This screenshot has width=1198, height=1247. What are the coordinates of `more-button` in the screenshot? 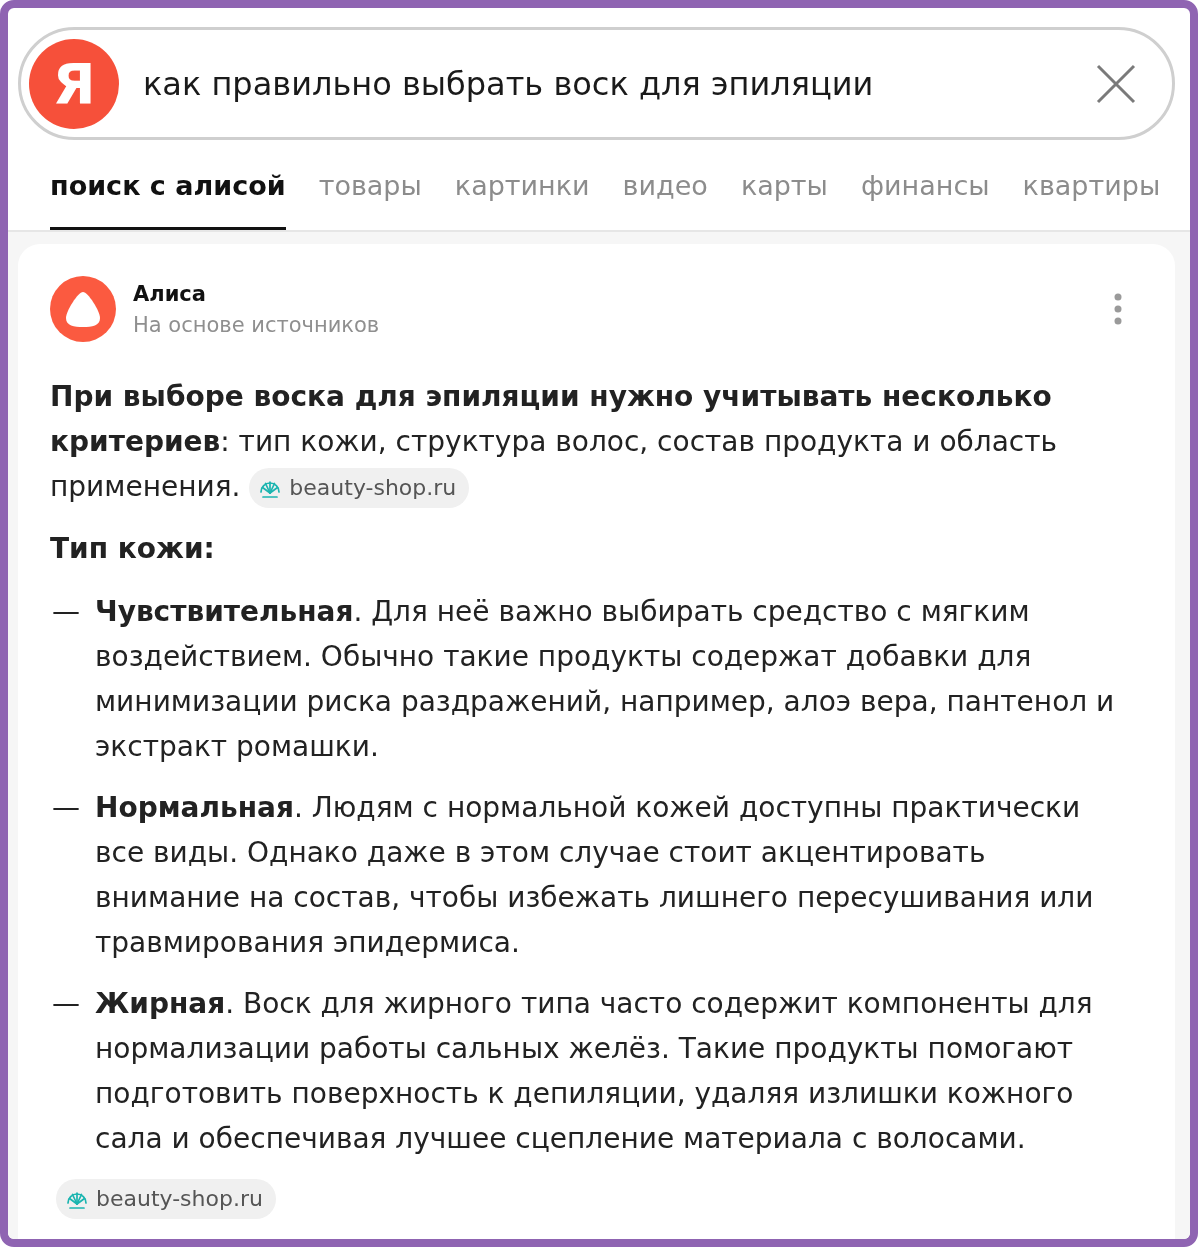 It's located at (1118, 309).